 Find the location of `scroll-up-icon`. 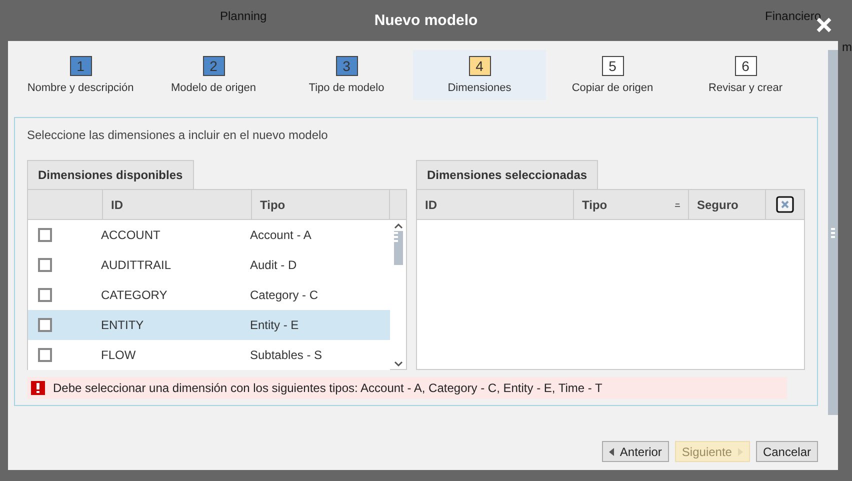

scroll-up-icon is located at coordinates (398, 226).